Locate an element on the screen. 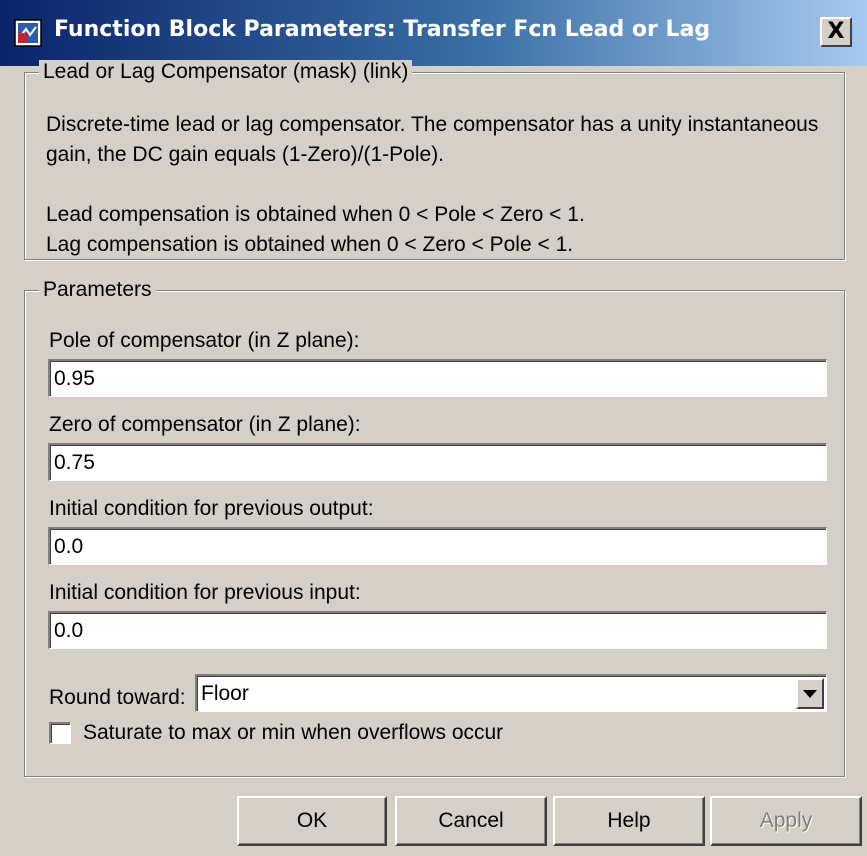 This screenshot has height=856, width=867. initial-input-label: Initial condition for previous input: is located at coordinates (205, 592).